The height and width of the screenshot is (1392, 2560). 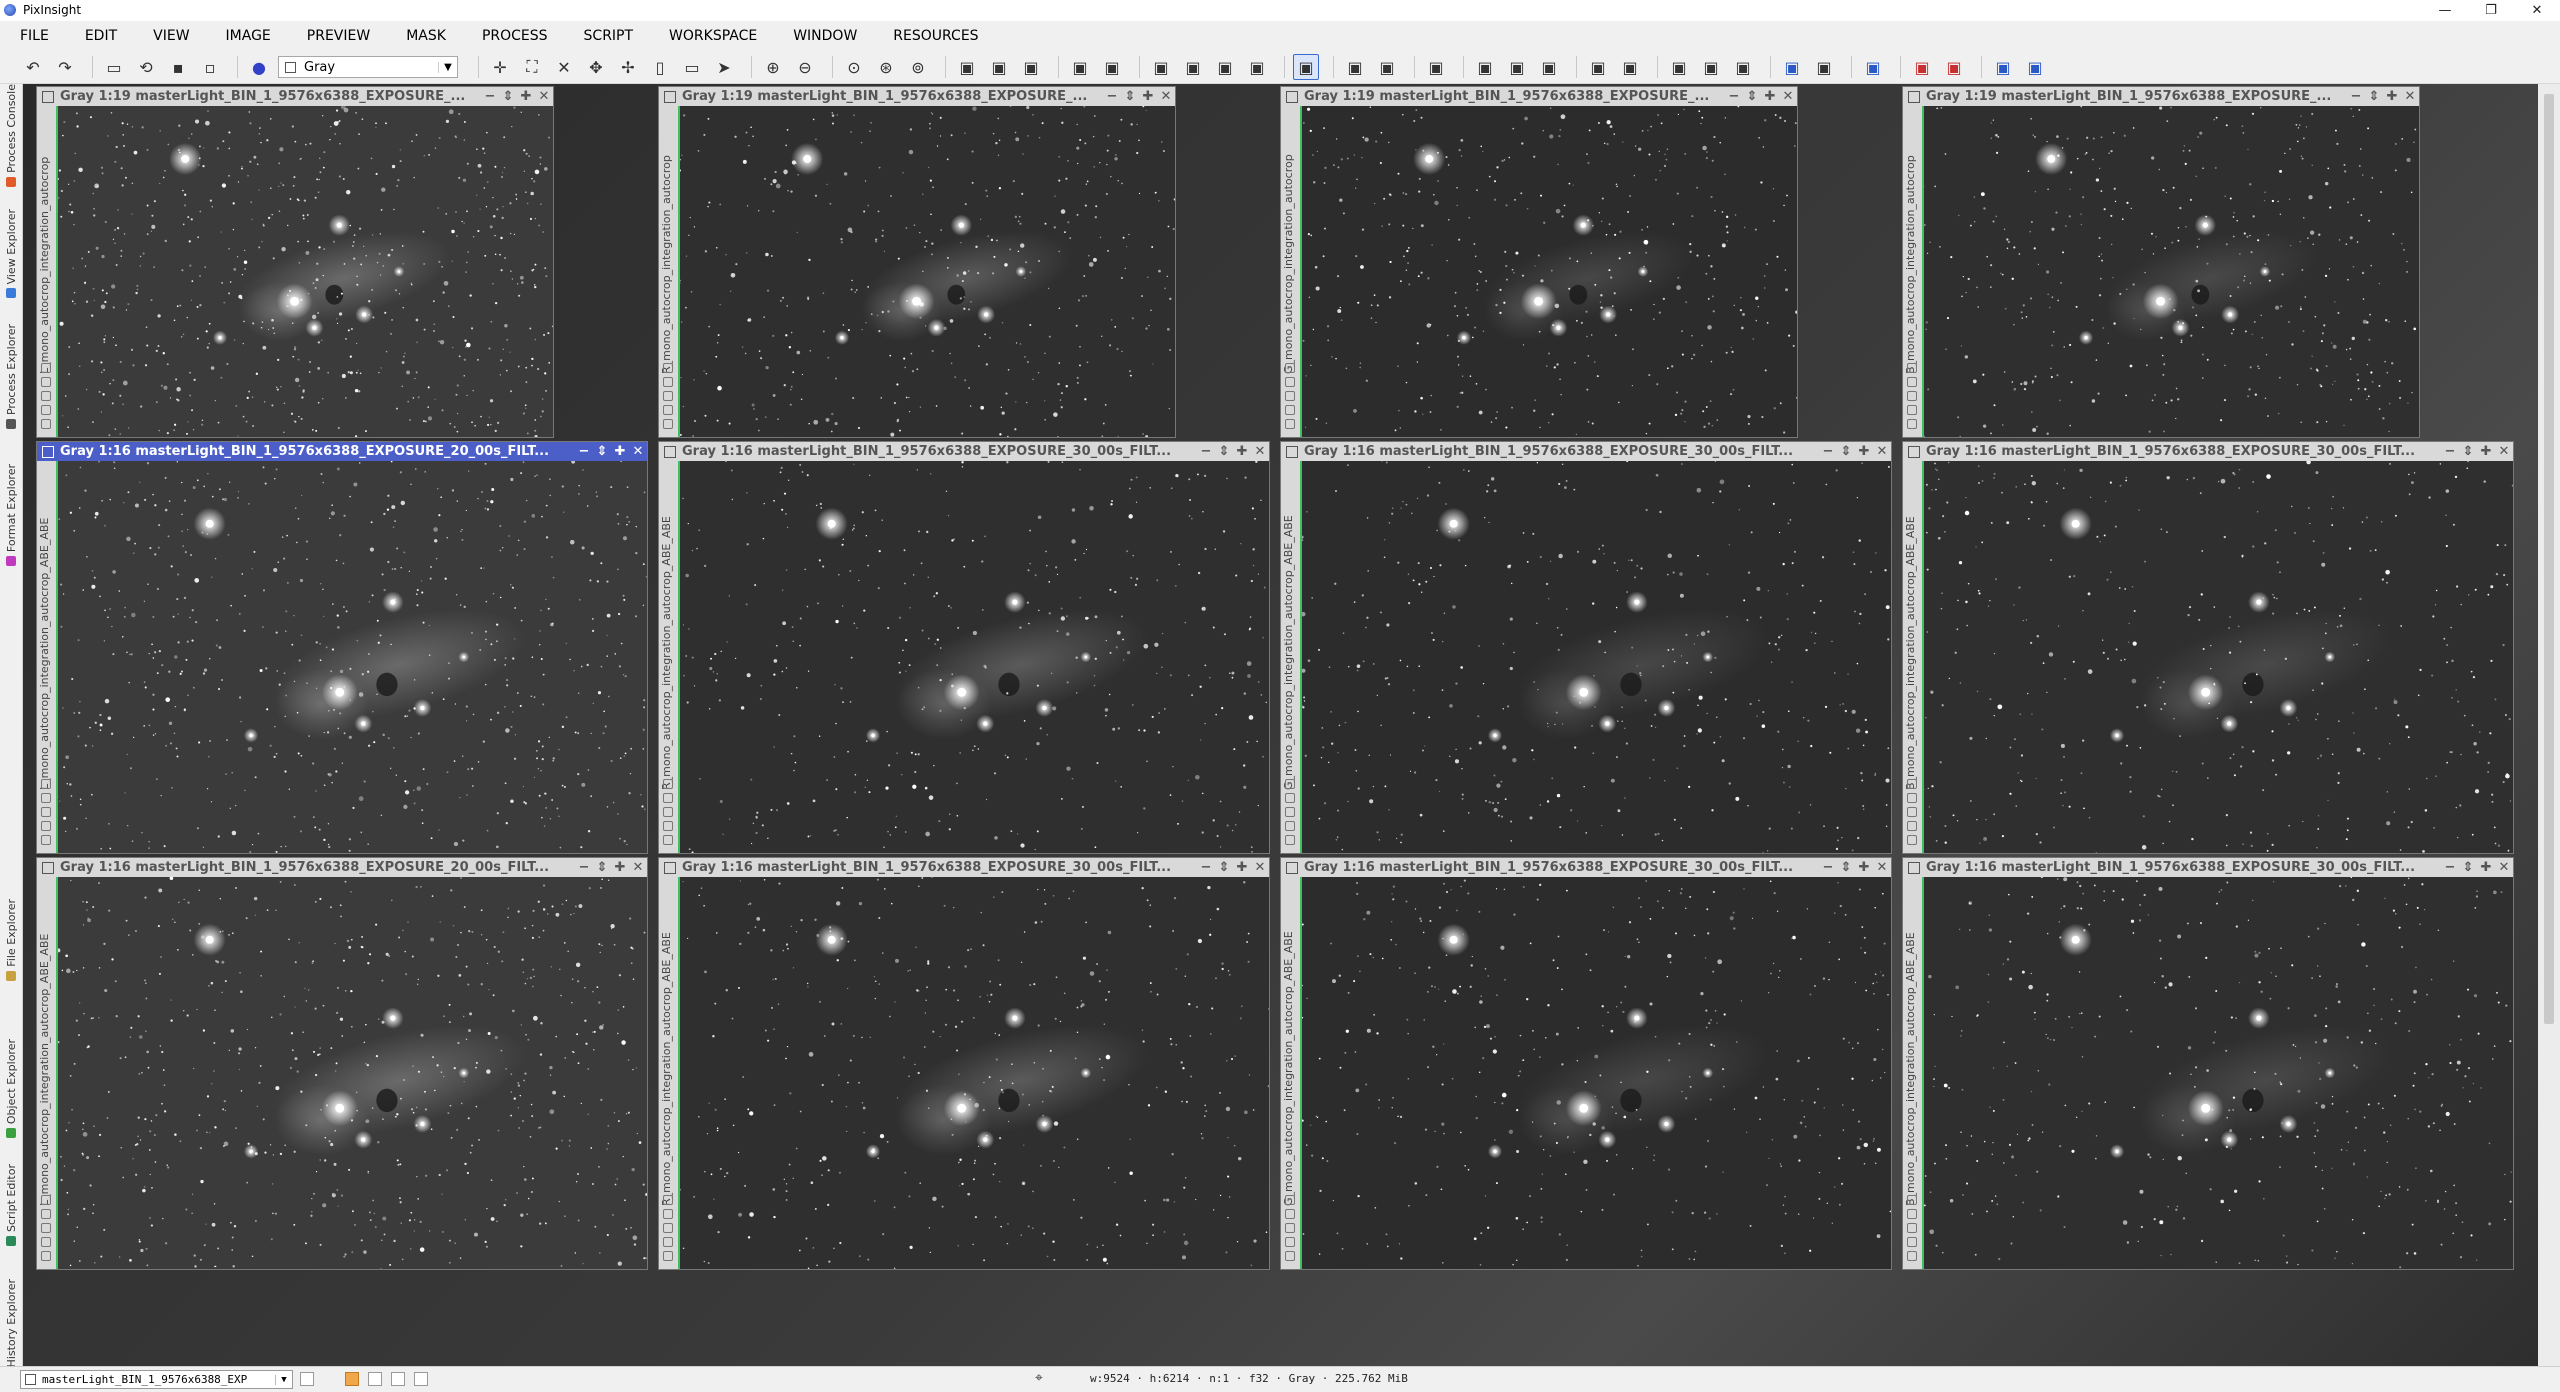 I want to click on panel-2-button: ▣, so click(x=1630, y=67).